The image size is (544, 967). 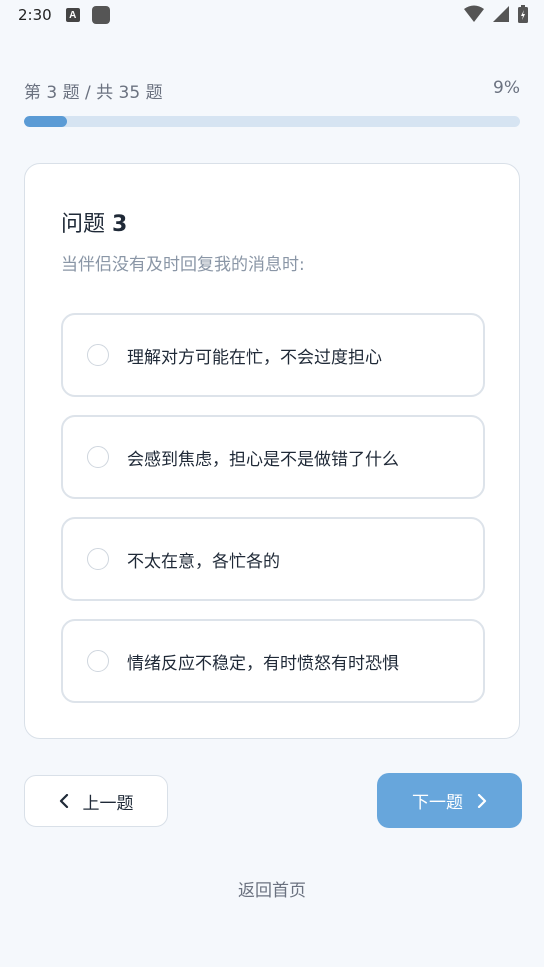 I want to click on chevron-left-icon, so click(x=63, y=801).